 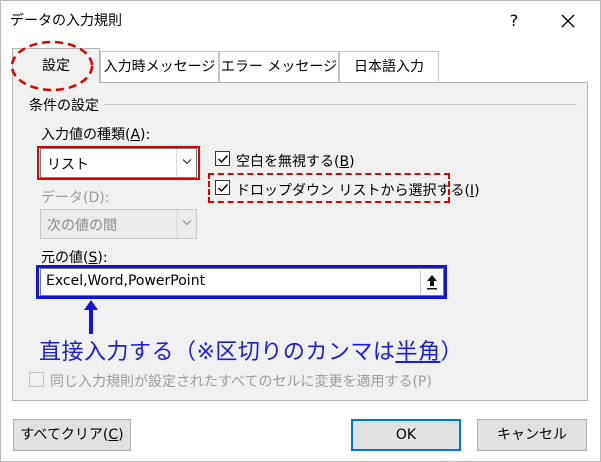 What do you see at coordinates (295, 161) in the screenshot?
I see `ignore-blank-label: 空白を無視する(B)` at bounding box center [295, 161].